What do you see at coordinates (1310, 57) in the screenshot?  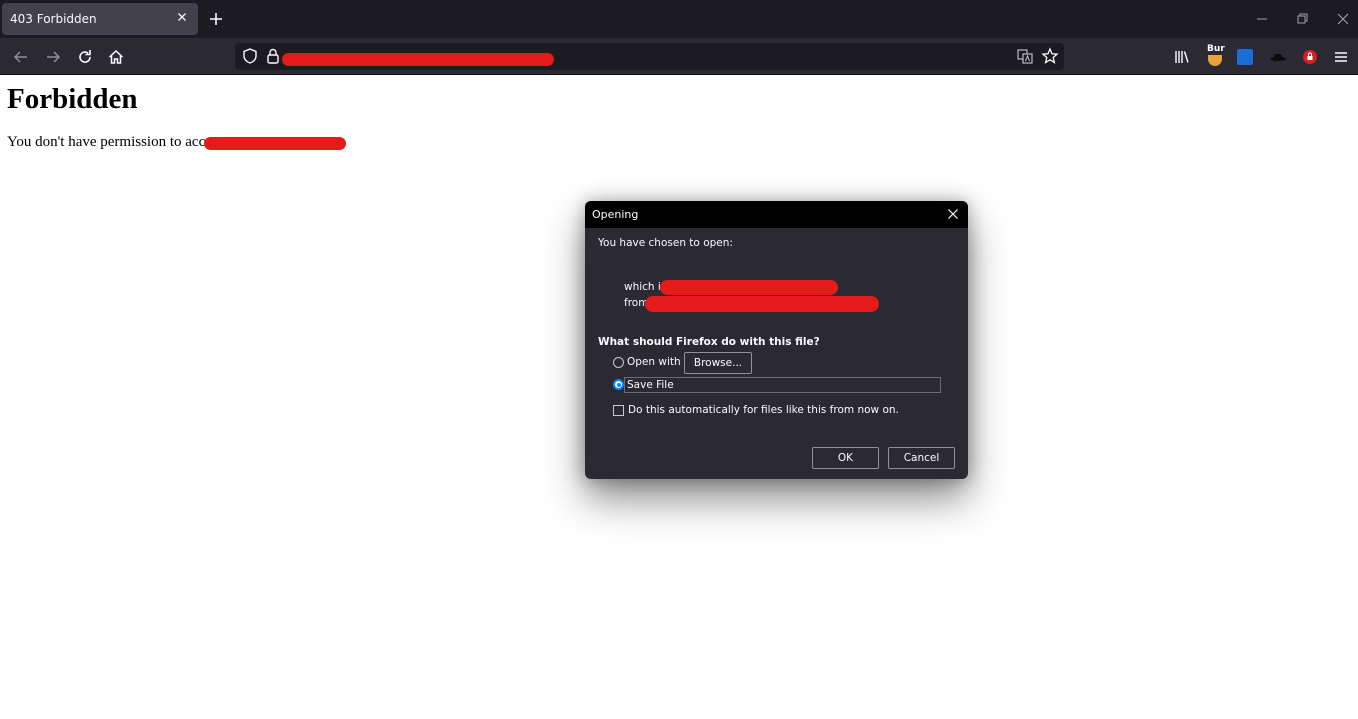 I see `privacy-badge-icon` at bounding box center [1310, 57].